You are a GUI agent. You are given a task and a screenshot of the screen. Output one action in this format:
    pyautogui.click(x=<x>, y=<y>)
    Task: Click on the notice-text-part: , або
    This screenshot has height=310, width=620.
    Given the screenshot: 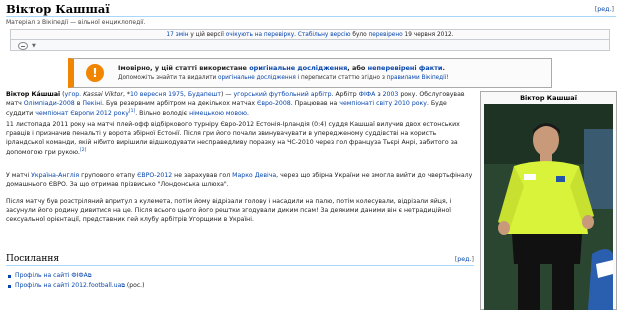 What is the action you would take?
    pyautogui.click(x=357, y=68)
    